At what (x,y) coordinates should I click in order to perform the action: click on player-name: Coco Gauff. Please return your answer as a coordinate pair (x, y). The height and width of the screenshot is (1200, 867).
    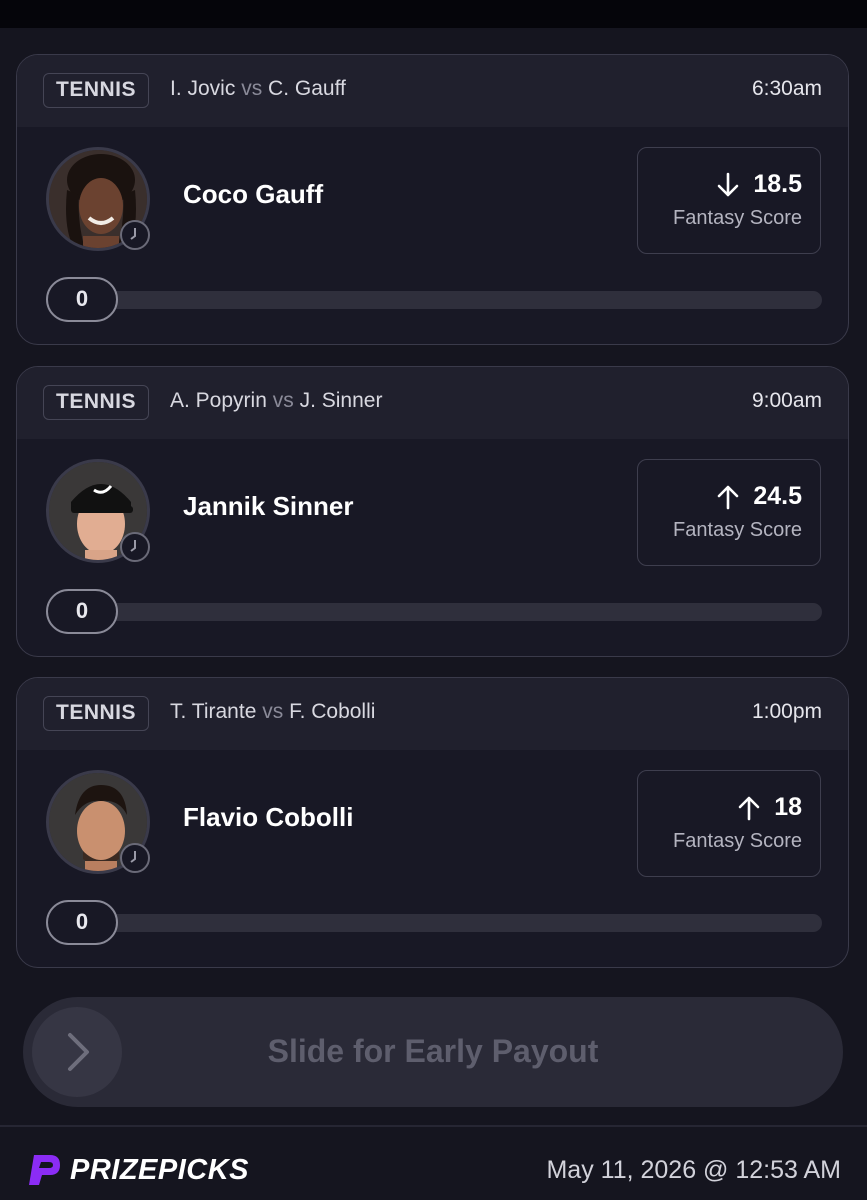
    Looking at the image, I should click on (253, 194).